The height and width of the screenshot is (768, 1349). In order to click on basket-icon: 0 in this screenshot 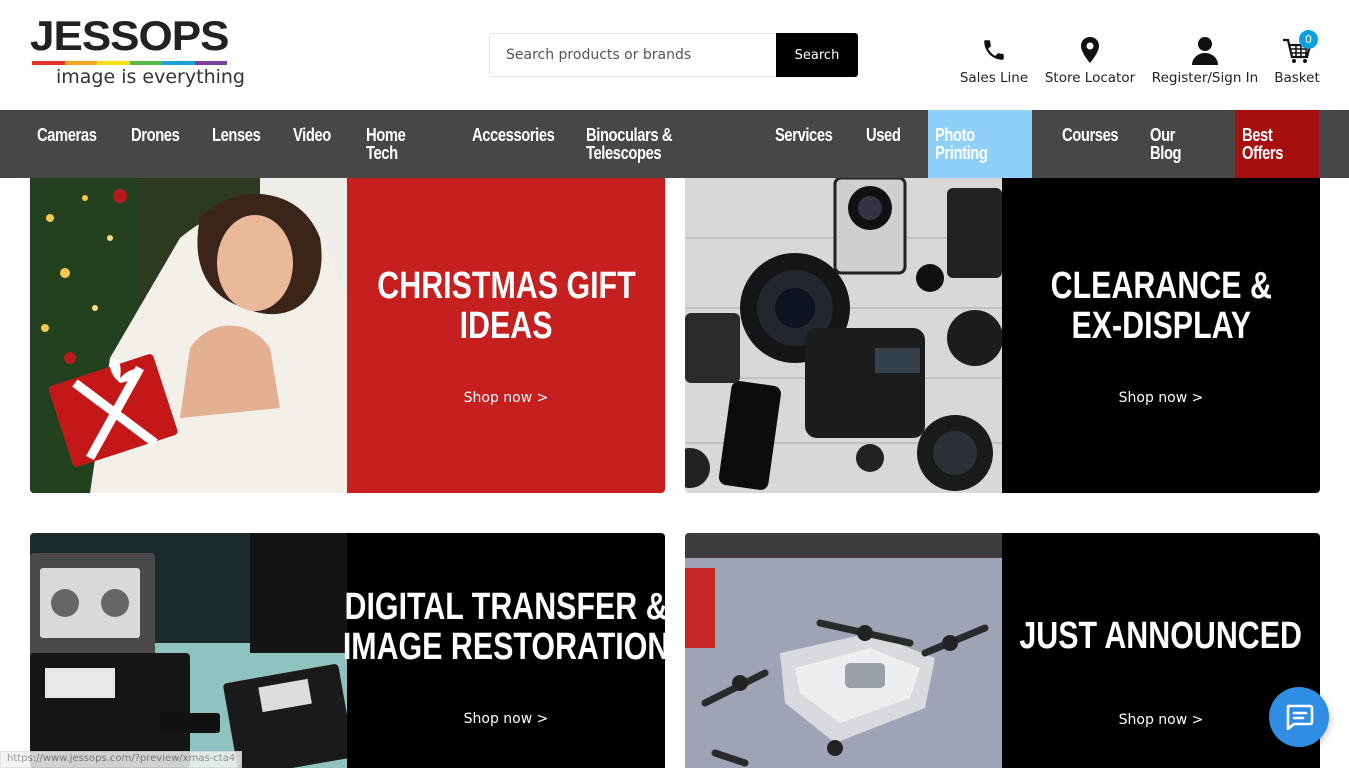, I will do `click(1300, 47)`.